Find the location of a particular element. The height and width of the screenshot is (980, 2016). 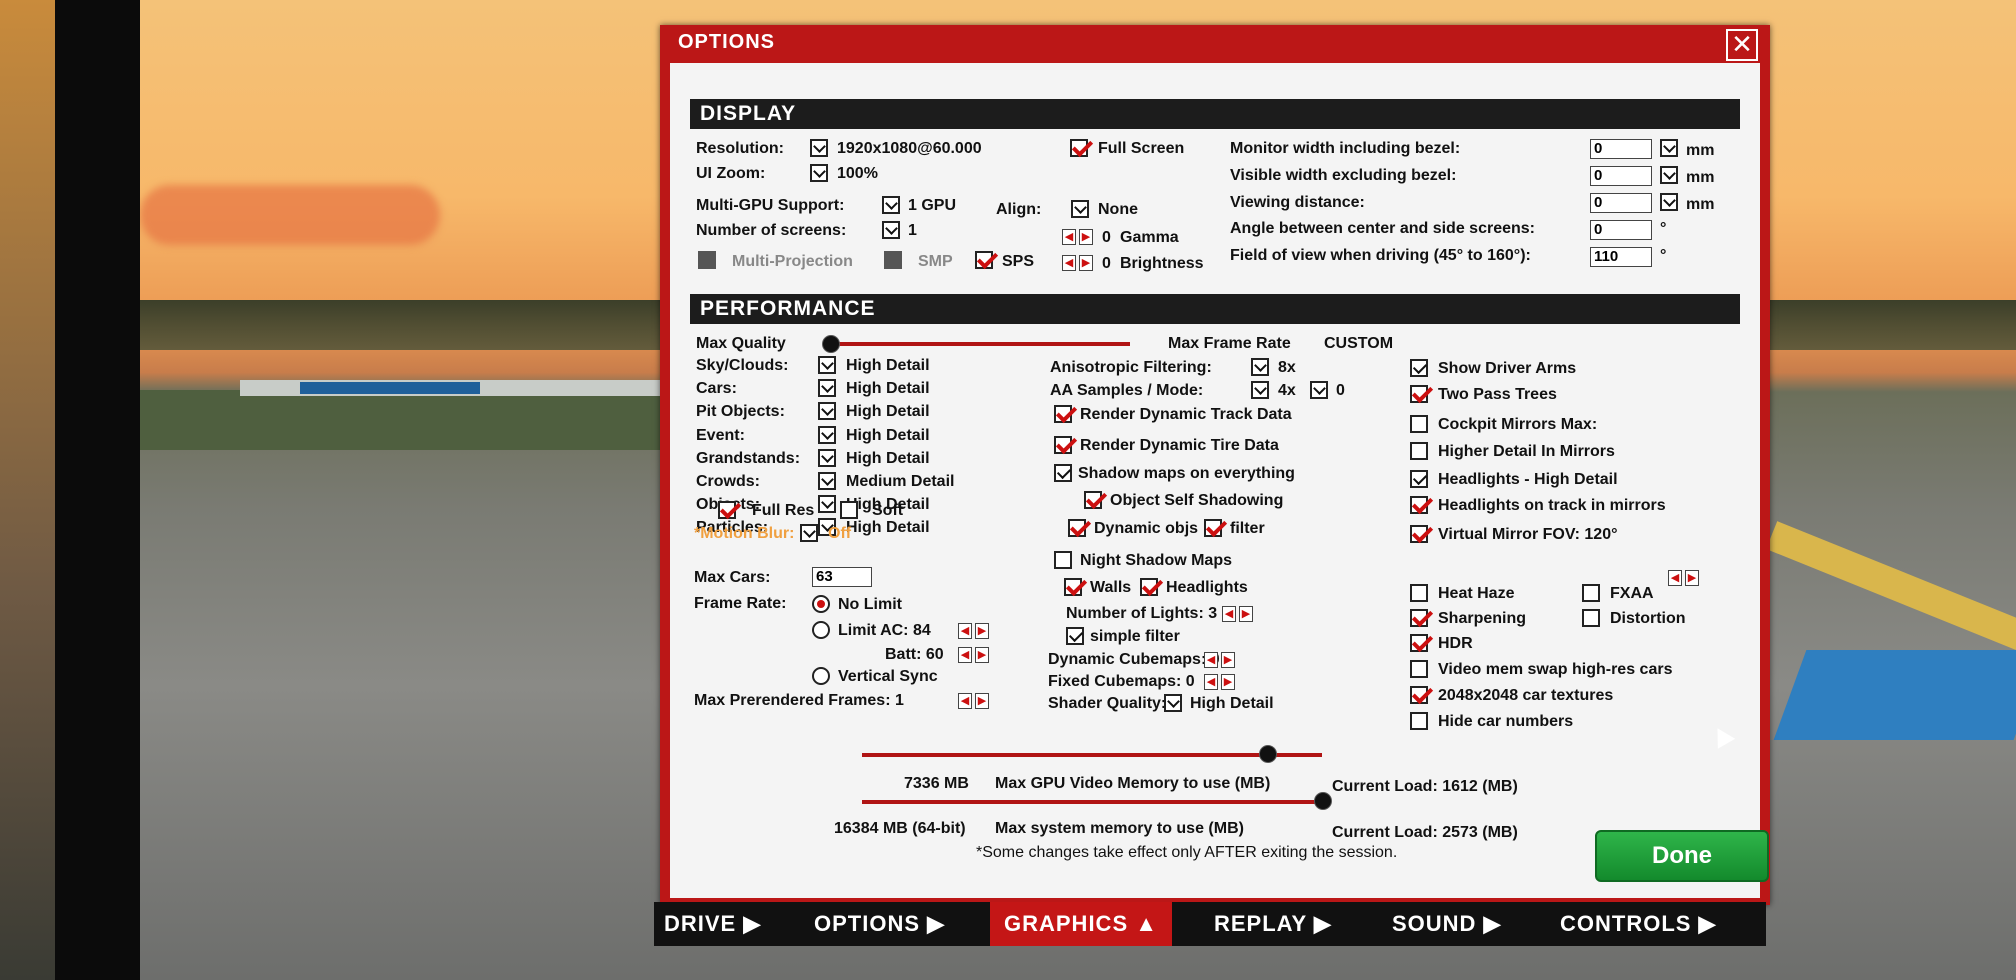

sps-checkbox is located at coordinates (984, 260).